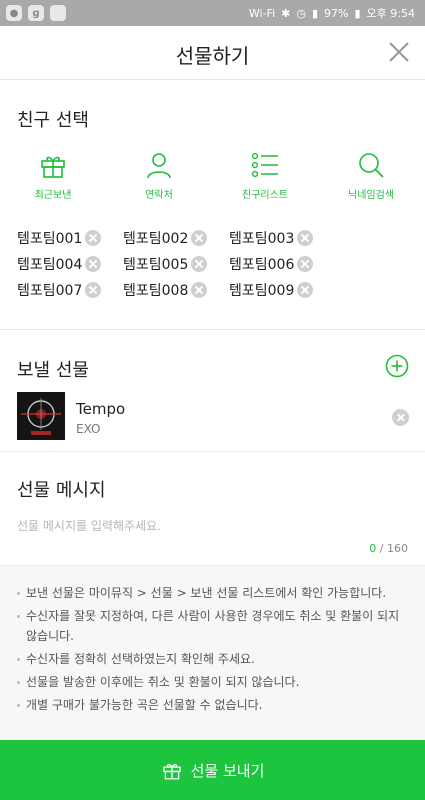 Image resolution: width=425 pixels, height=800 pixels. Describe the element at coordinates (53, 370) in the screenshot. I see `gift-section-title: 보낼 선물` at that location.